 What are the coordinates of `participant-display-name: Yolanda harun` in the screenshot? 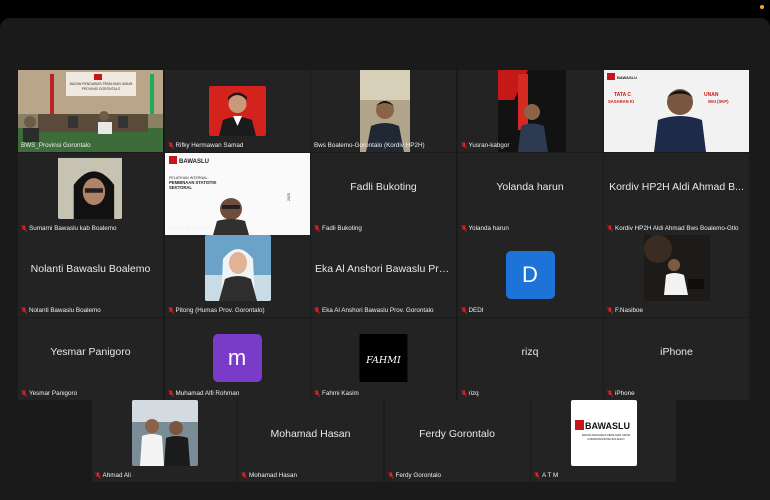 It's located at (530, 186).